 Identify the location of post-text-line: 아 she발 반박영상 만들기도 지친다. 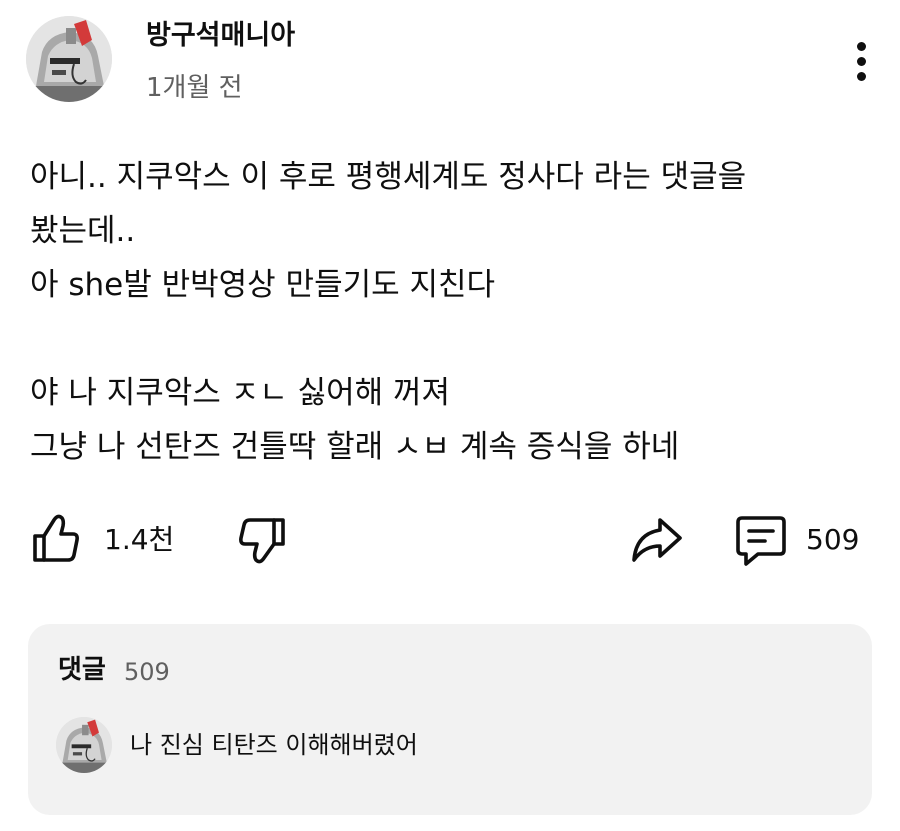
(263, 285).